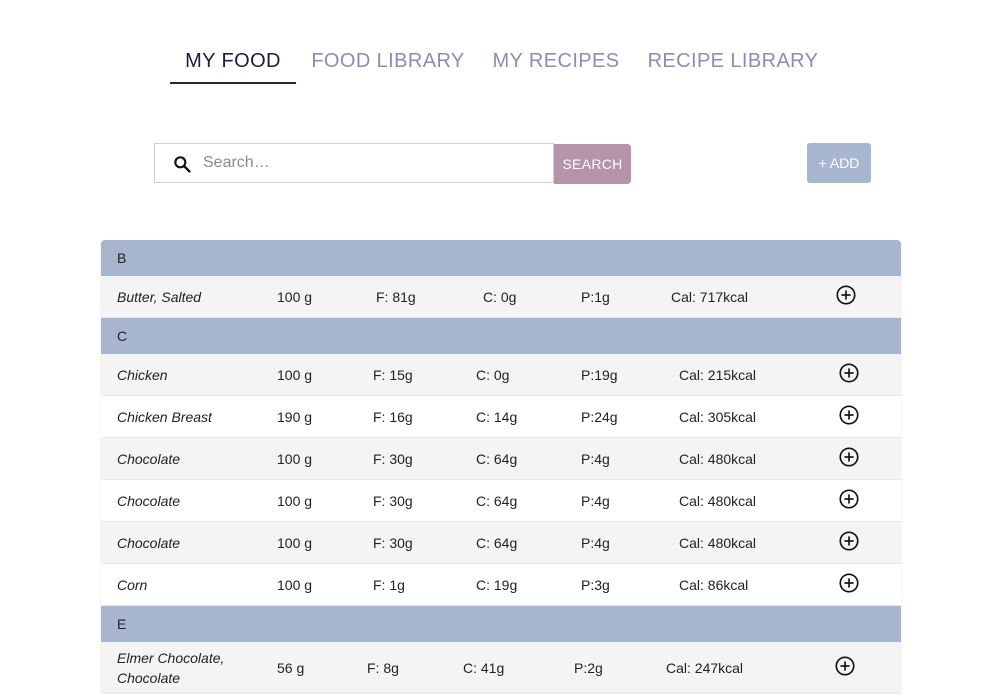  Describe the element at coordinates (592, 164) in the screenshot. I see `search-button: SEARCH` at that location.